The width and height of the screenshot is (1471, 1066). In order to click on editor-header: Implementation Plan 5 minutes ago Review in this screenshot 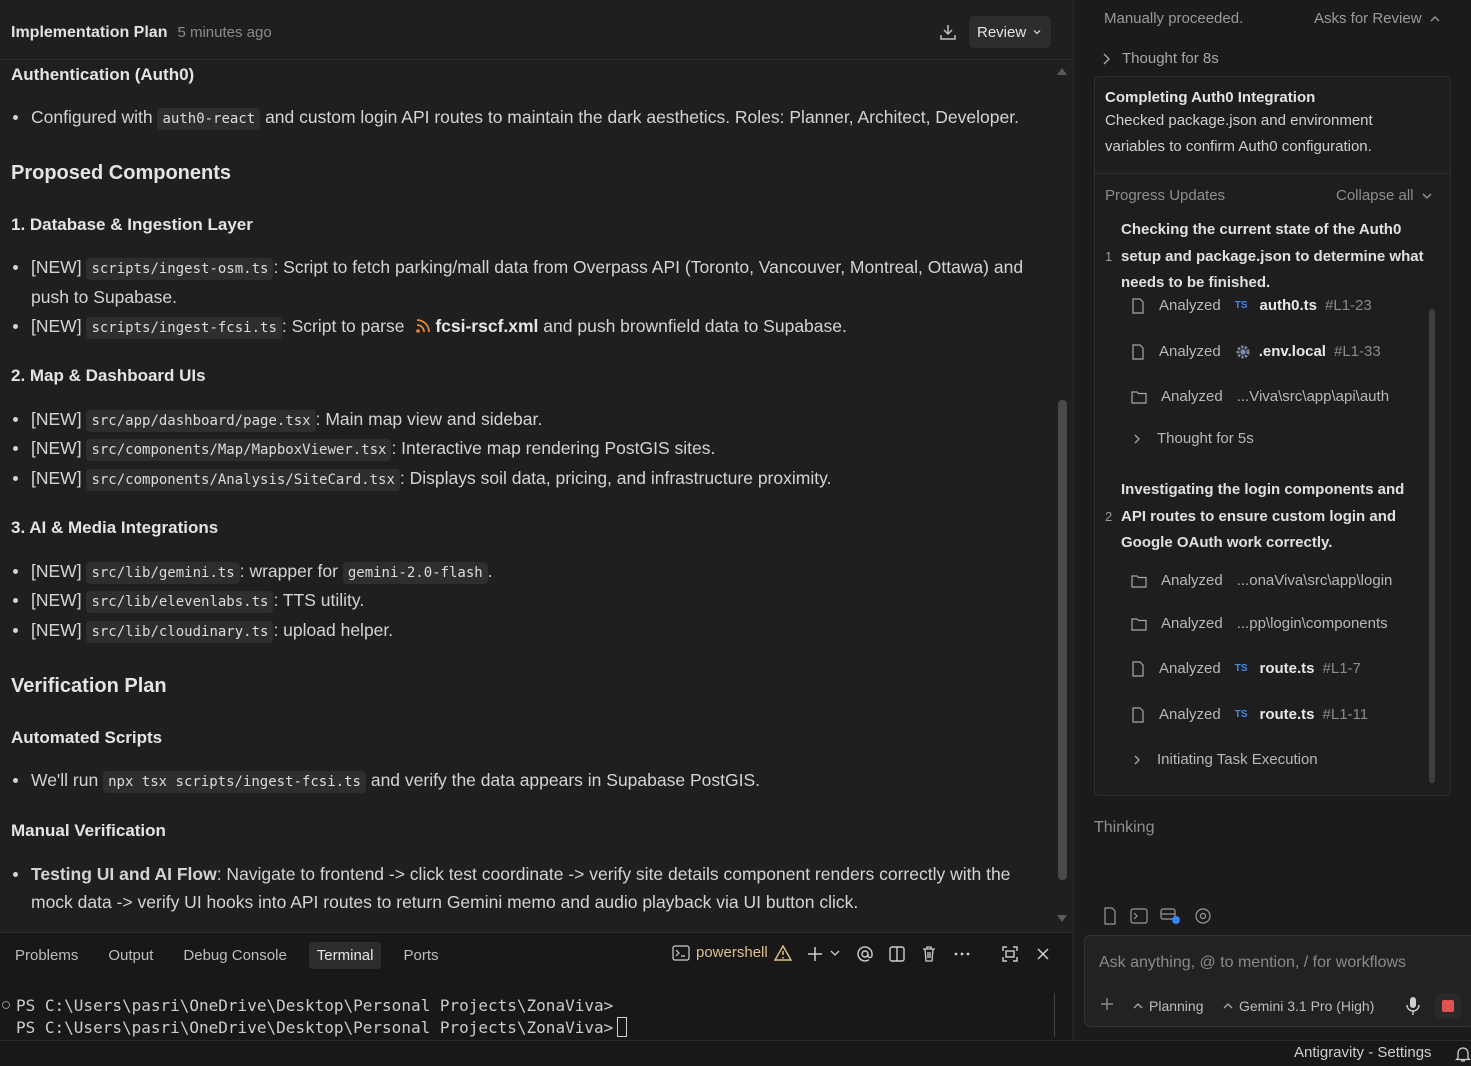, I will do `click(536, 33)`.